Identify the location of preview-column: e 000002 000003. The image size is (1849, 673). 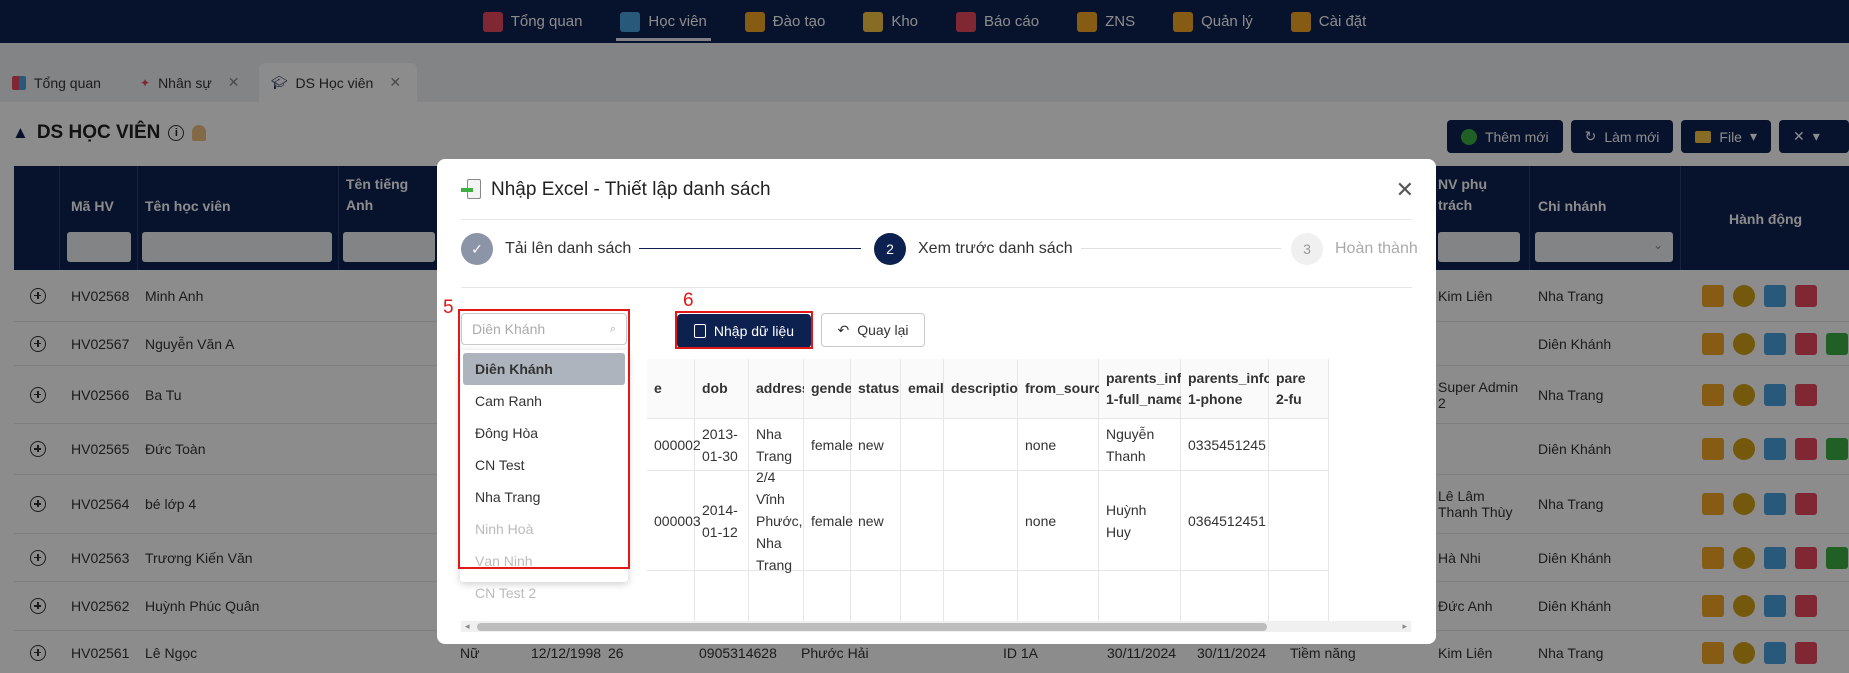
(674, 490).